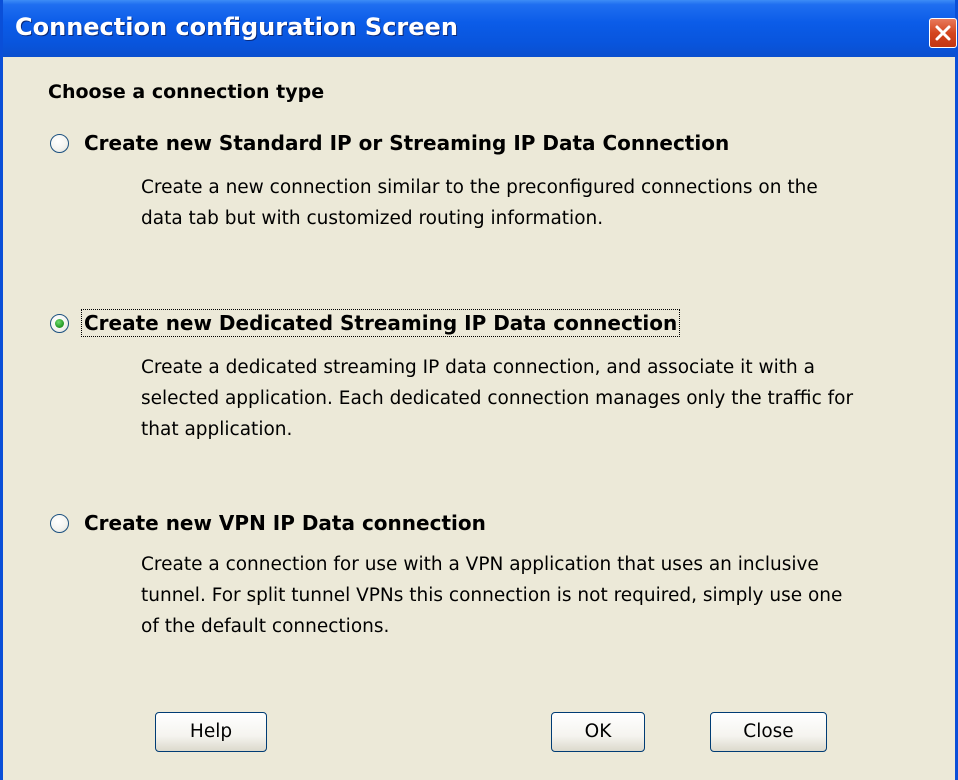 The image size is (958, 780). I want to click on radio-dedicated-streaming-ip, so click(59, 323).